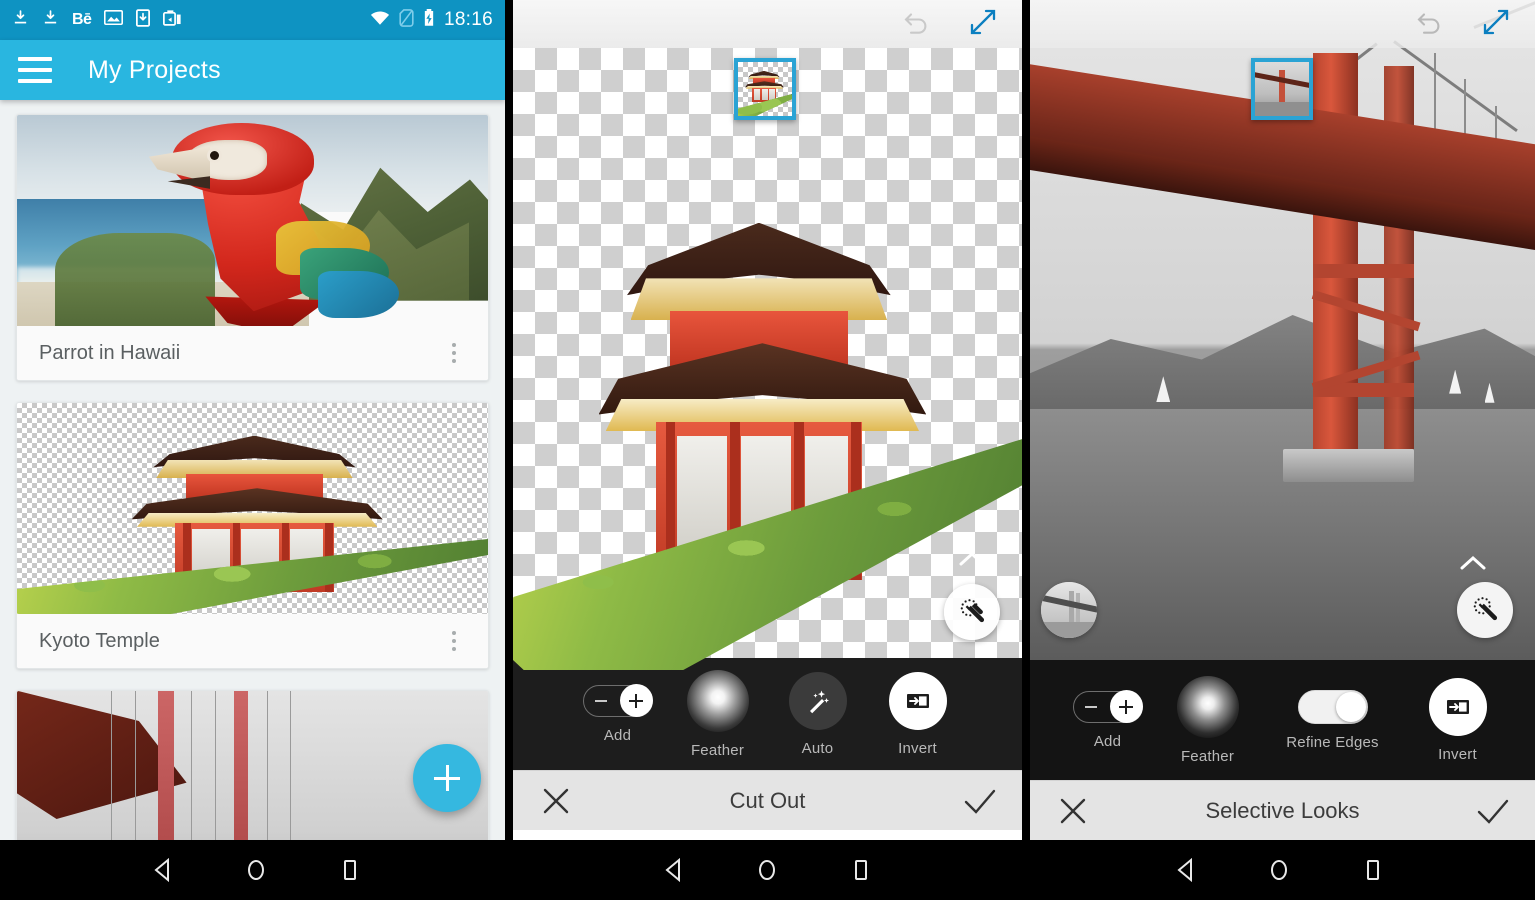  I want to click on android-nav-bar-group, so click(767, 870).